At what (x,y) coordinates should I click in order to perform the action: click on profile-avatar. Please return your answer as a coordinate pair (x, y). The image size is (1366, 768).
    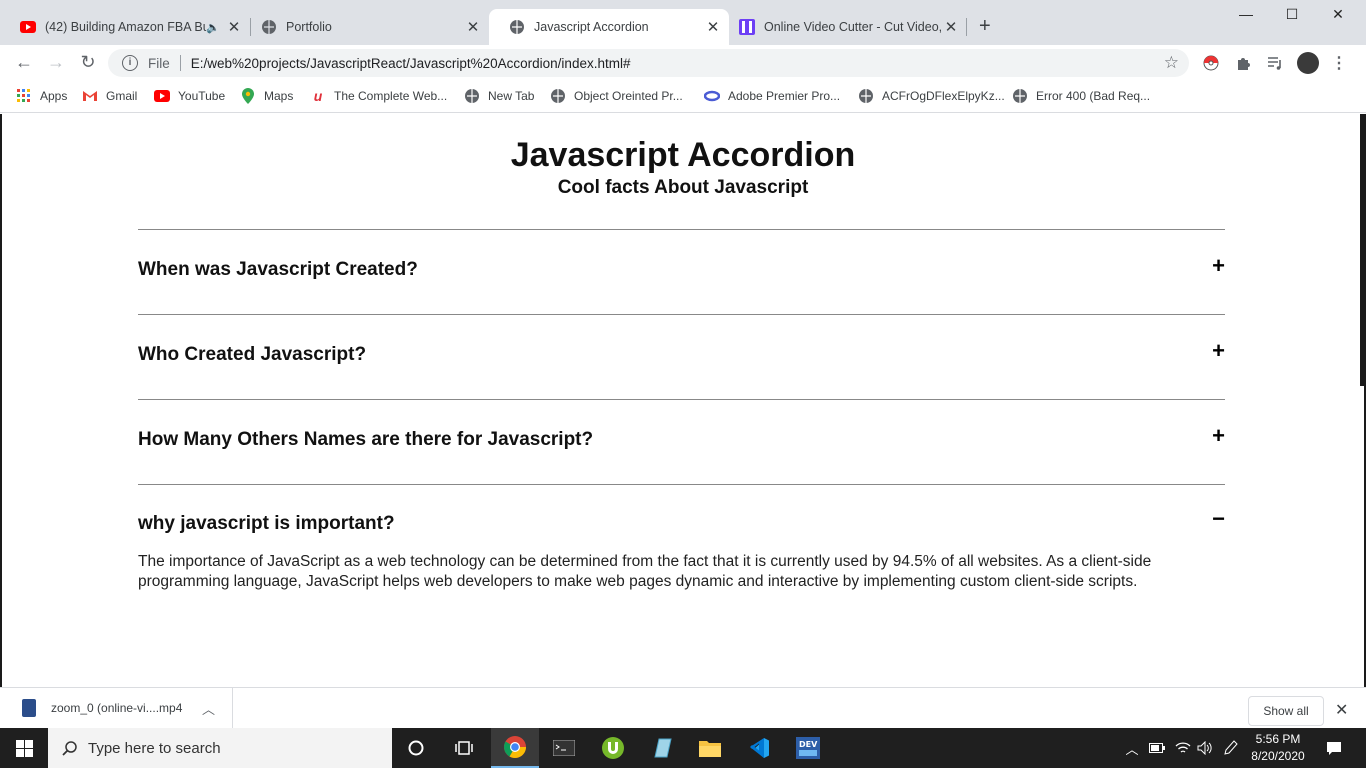
    Looking at the image, I should click on (1308, 63).